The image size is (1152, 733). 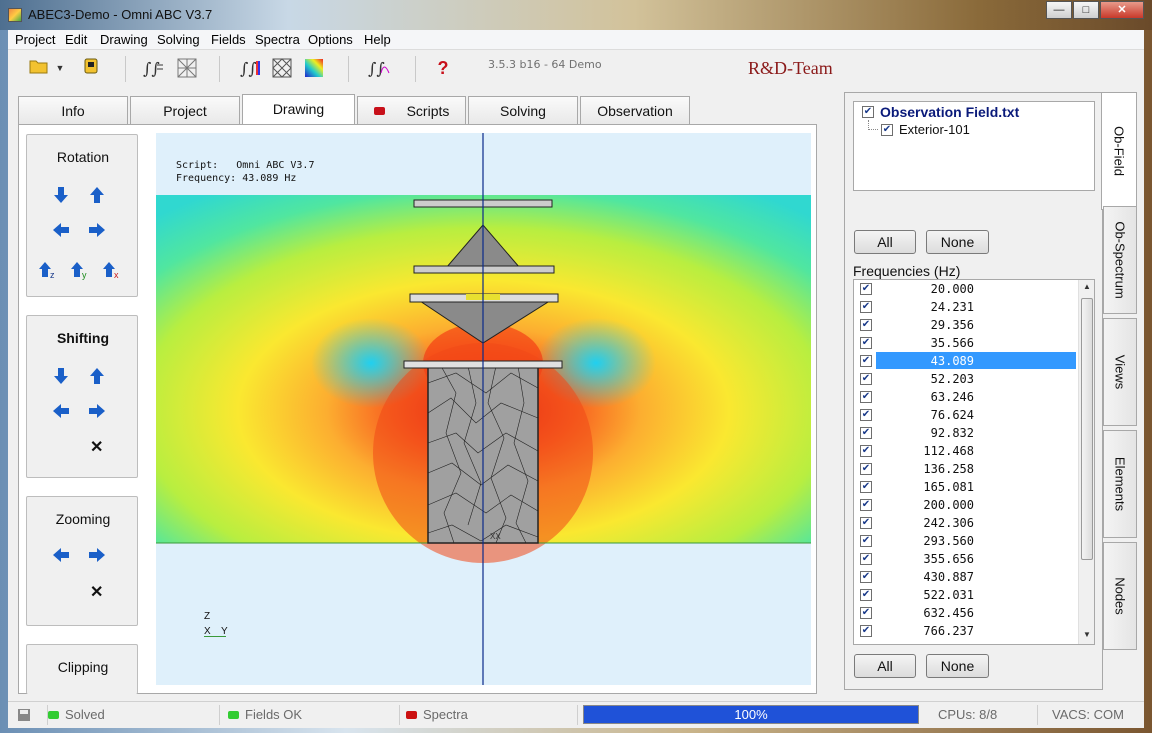 What do you see at coordinates (635, 111) in the screenshot?
I see `tab-observation: Observation` at bounding box center [635, 111].